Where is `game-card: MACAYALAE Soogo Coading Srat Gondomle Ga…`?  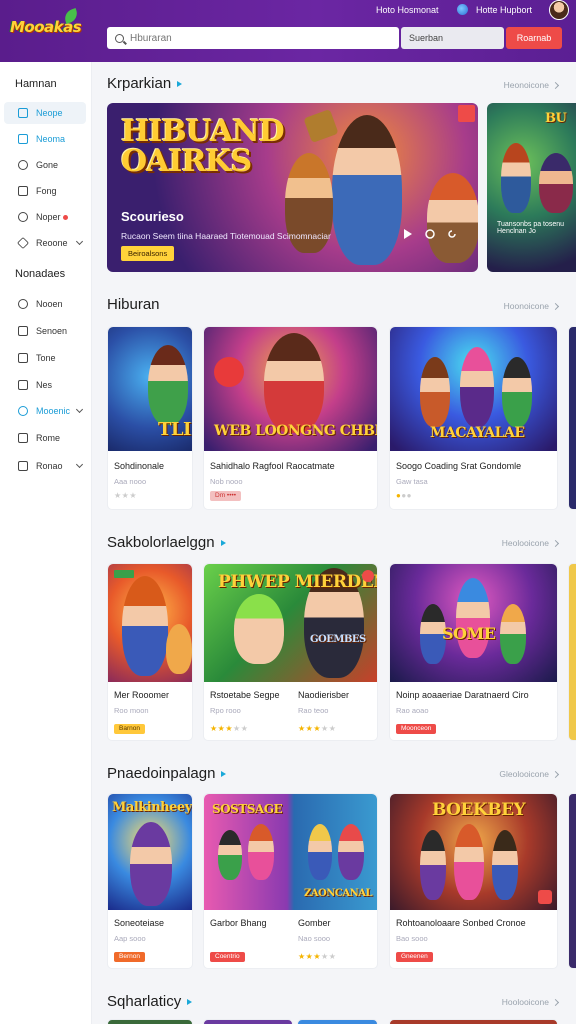
game-card: MACAYALAE Soogo Coading Srat Gondomle Ga… is located at coordinates (473, 418).